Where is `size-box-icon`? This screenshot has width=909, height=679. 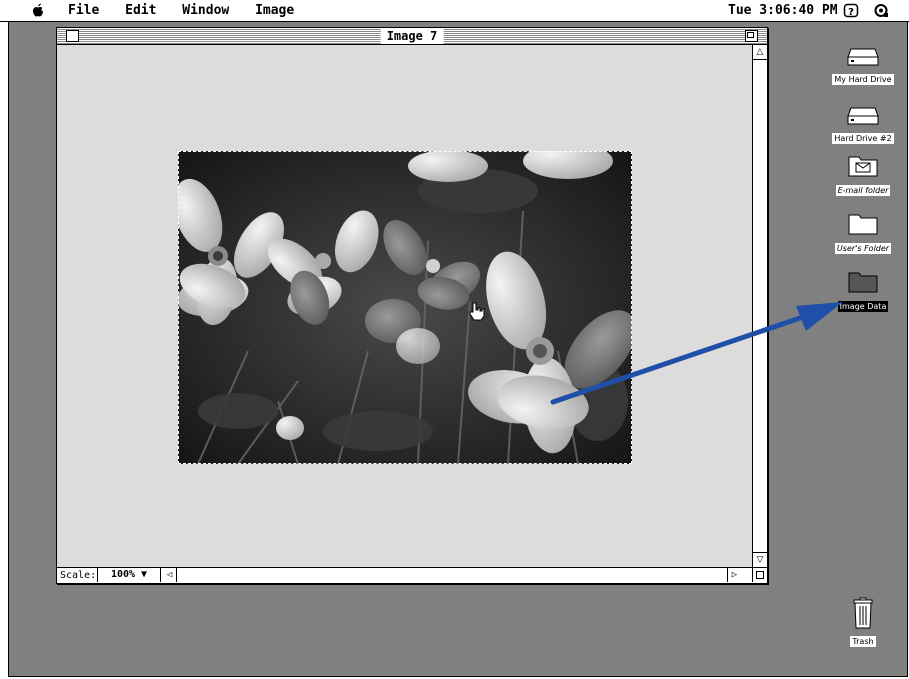
size-box-icon is located at coordinates (759, 575).